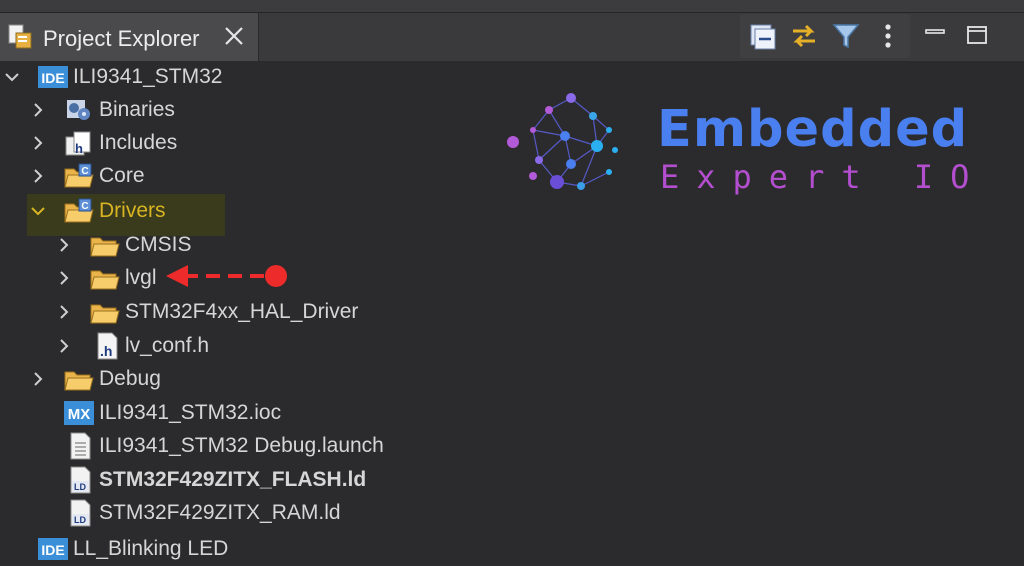  I want to click on svg-text: h, so click(79, 148).